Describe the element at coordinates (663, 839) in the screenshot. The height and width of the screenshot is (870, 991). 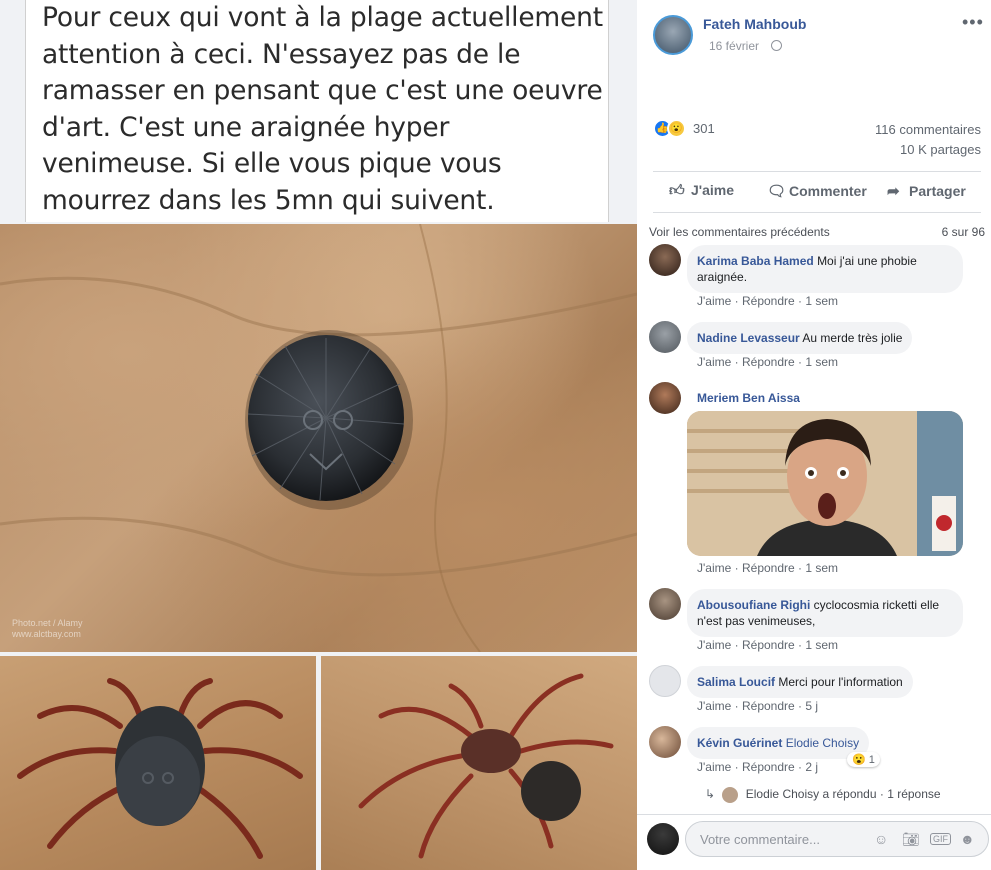
I see `current-user-avatar` at that location.